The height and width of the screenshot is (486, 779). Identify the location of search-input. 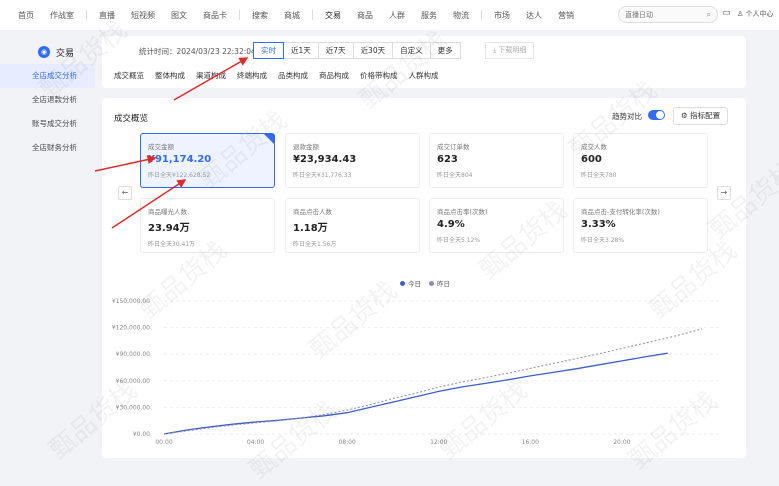
(665, 14).